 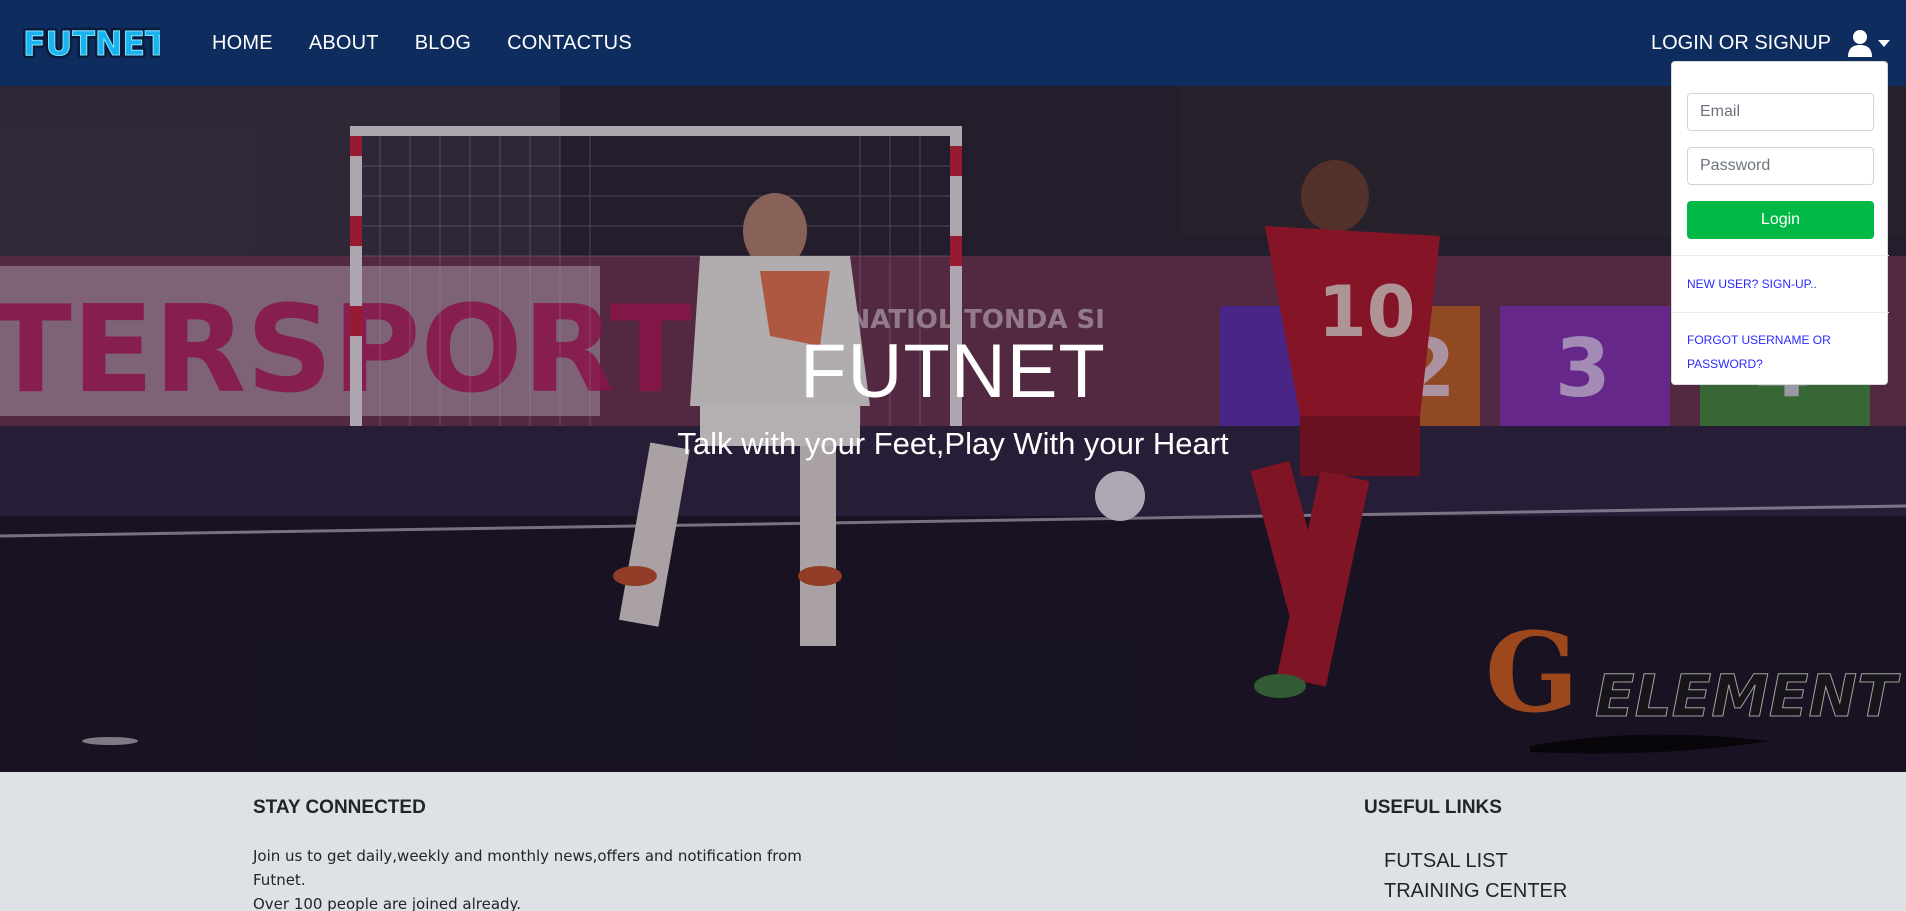 What do you see at coordinates (344, 43) in the screenshot?
I see `nav-about-link: ABOUT` at bounding box center [344, 43].